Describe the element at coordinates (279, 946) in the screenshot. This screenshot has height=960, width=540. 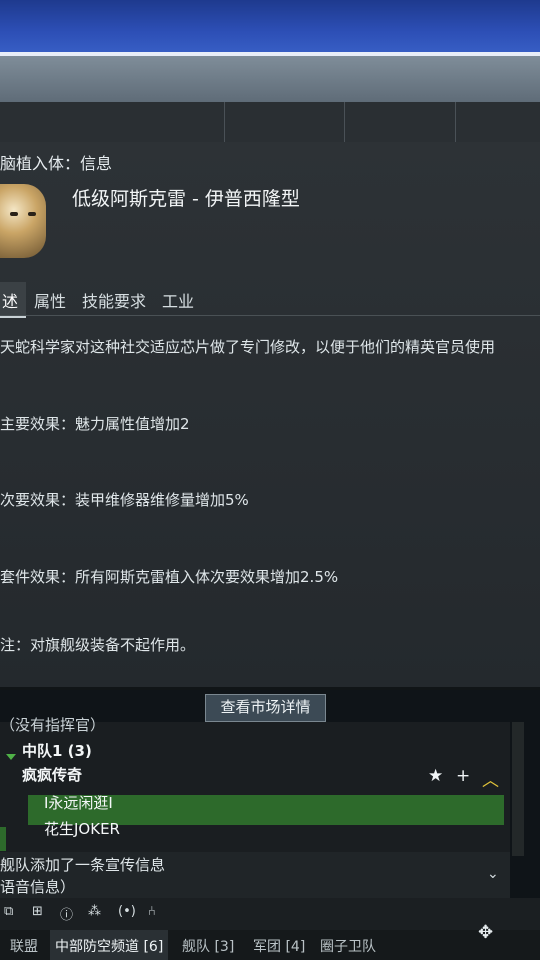
I see `channel-tab: 军团 [4]` at that location.